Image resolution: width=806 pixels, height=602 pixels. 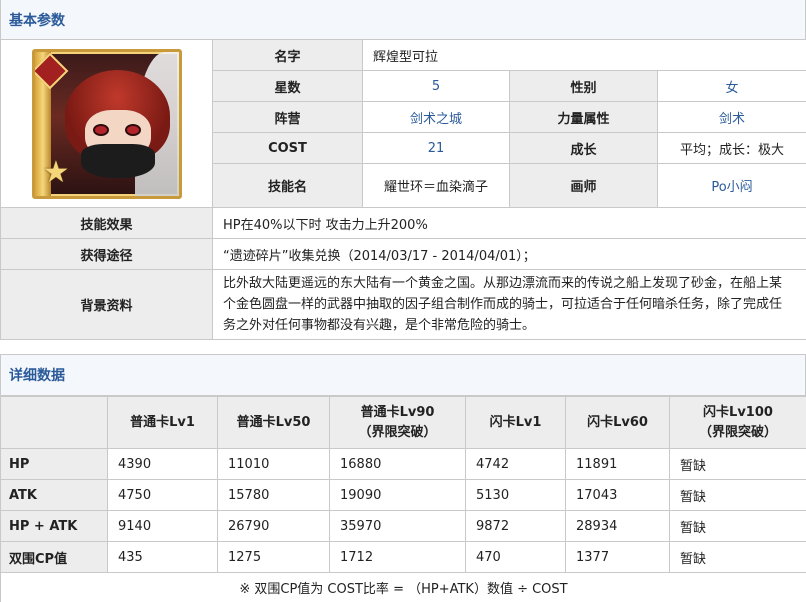 I want to click on detail-data-title: 详细数据, so click(x=37, y=376).